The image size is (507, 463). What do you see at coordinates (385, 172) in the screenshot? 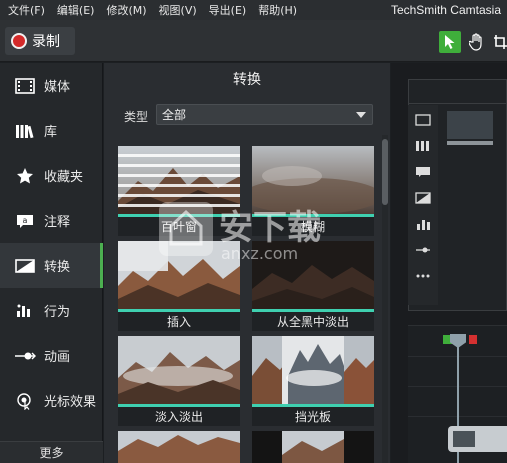
I see `scrollbar-thumb` at bounding box center [385, 172].